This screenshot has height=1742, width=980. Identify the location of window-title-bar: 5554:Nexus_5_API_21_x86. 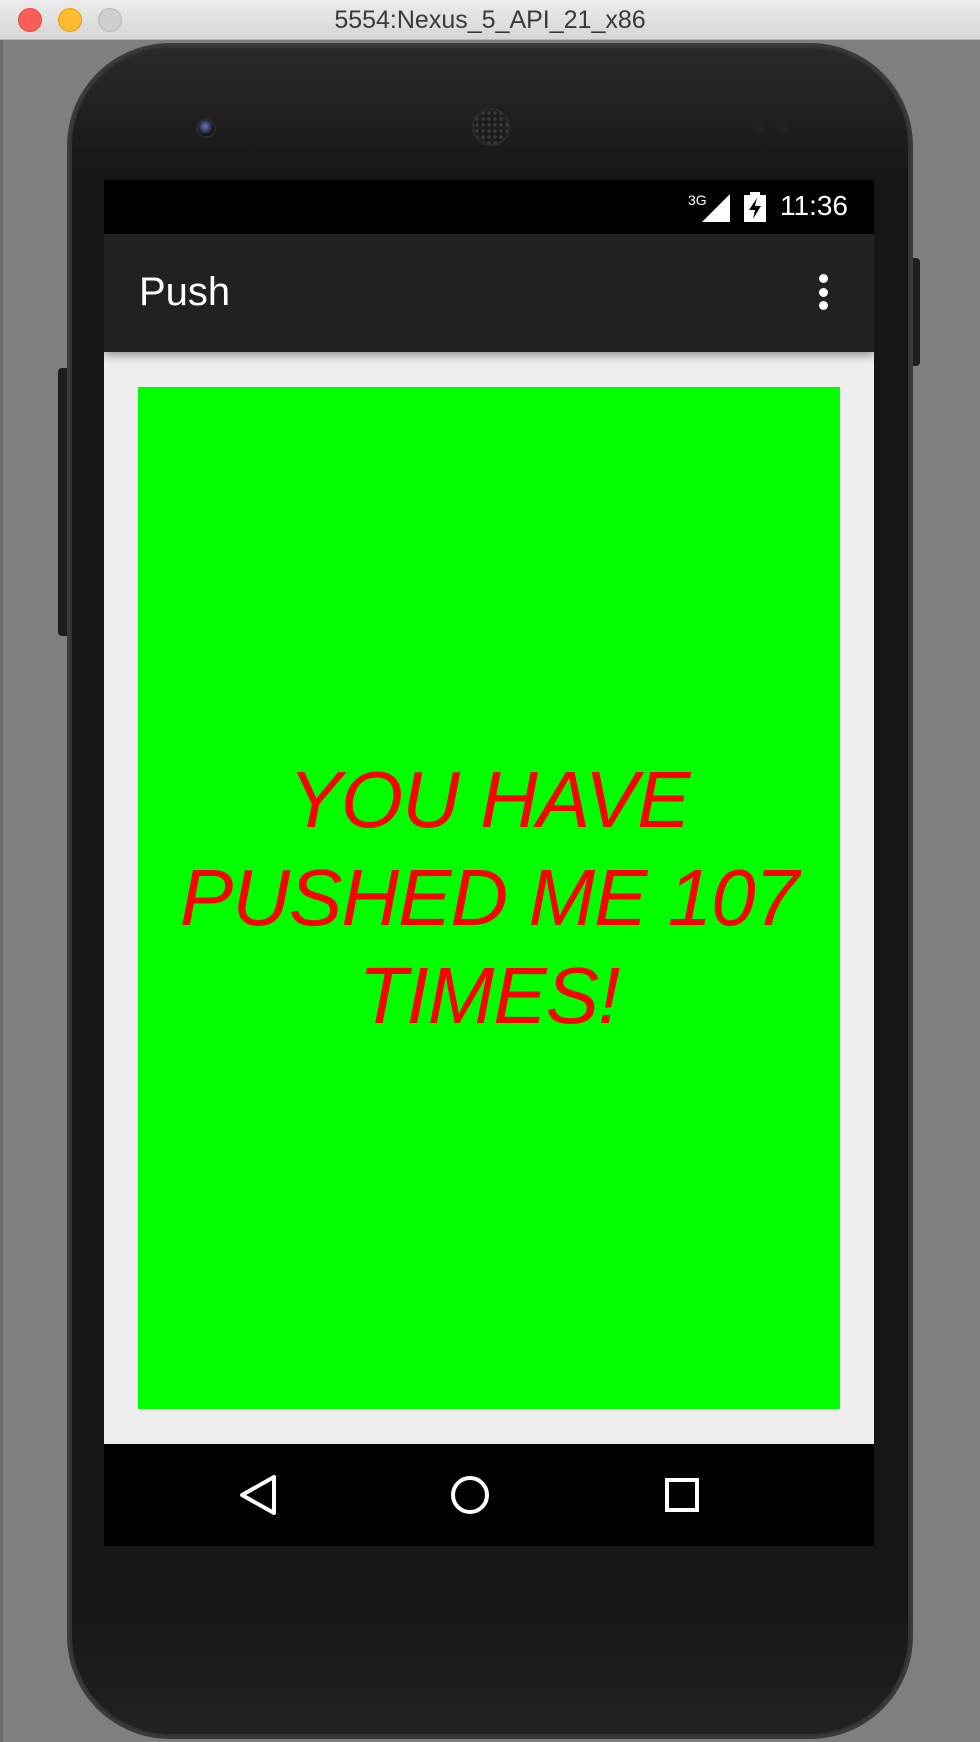
(490, 20).